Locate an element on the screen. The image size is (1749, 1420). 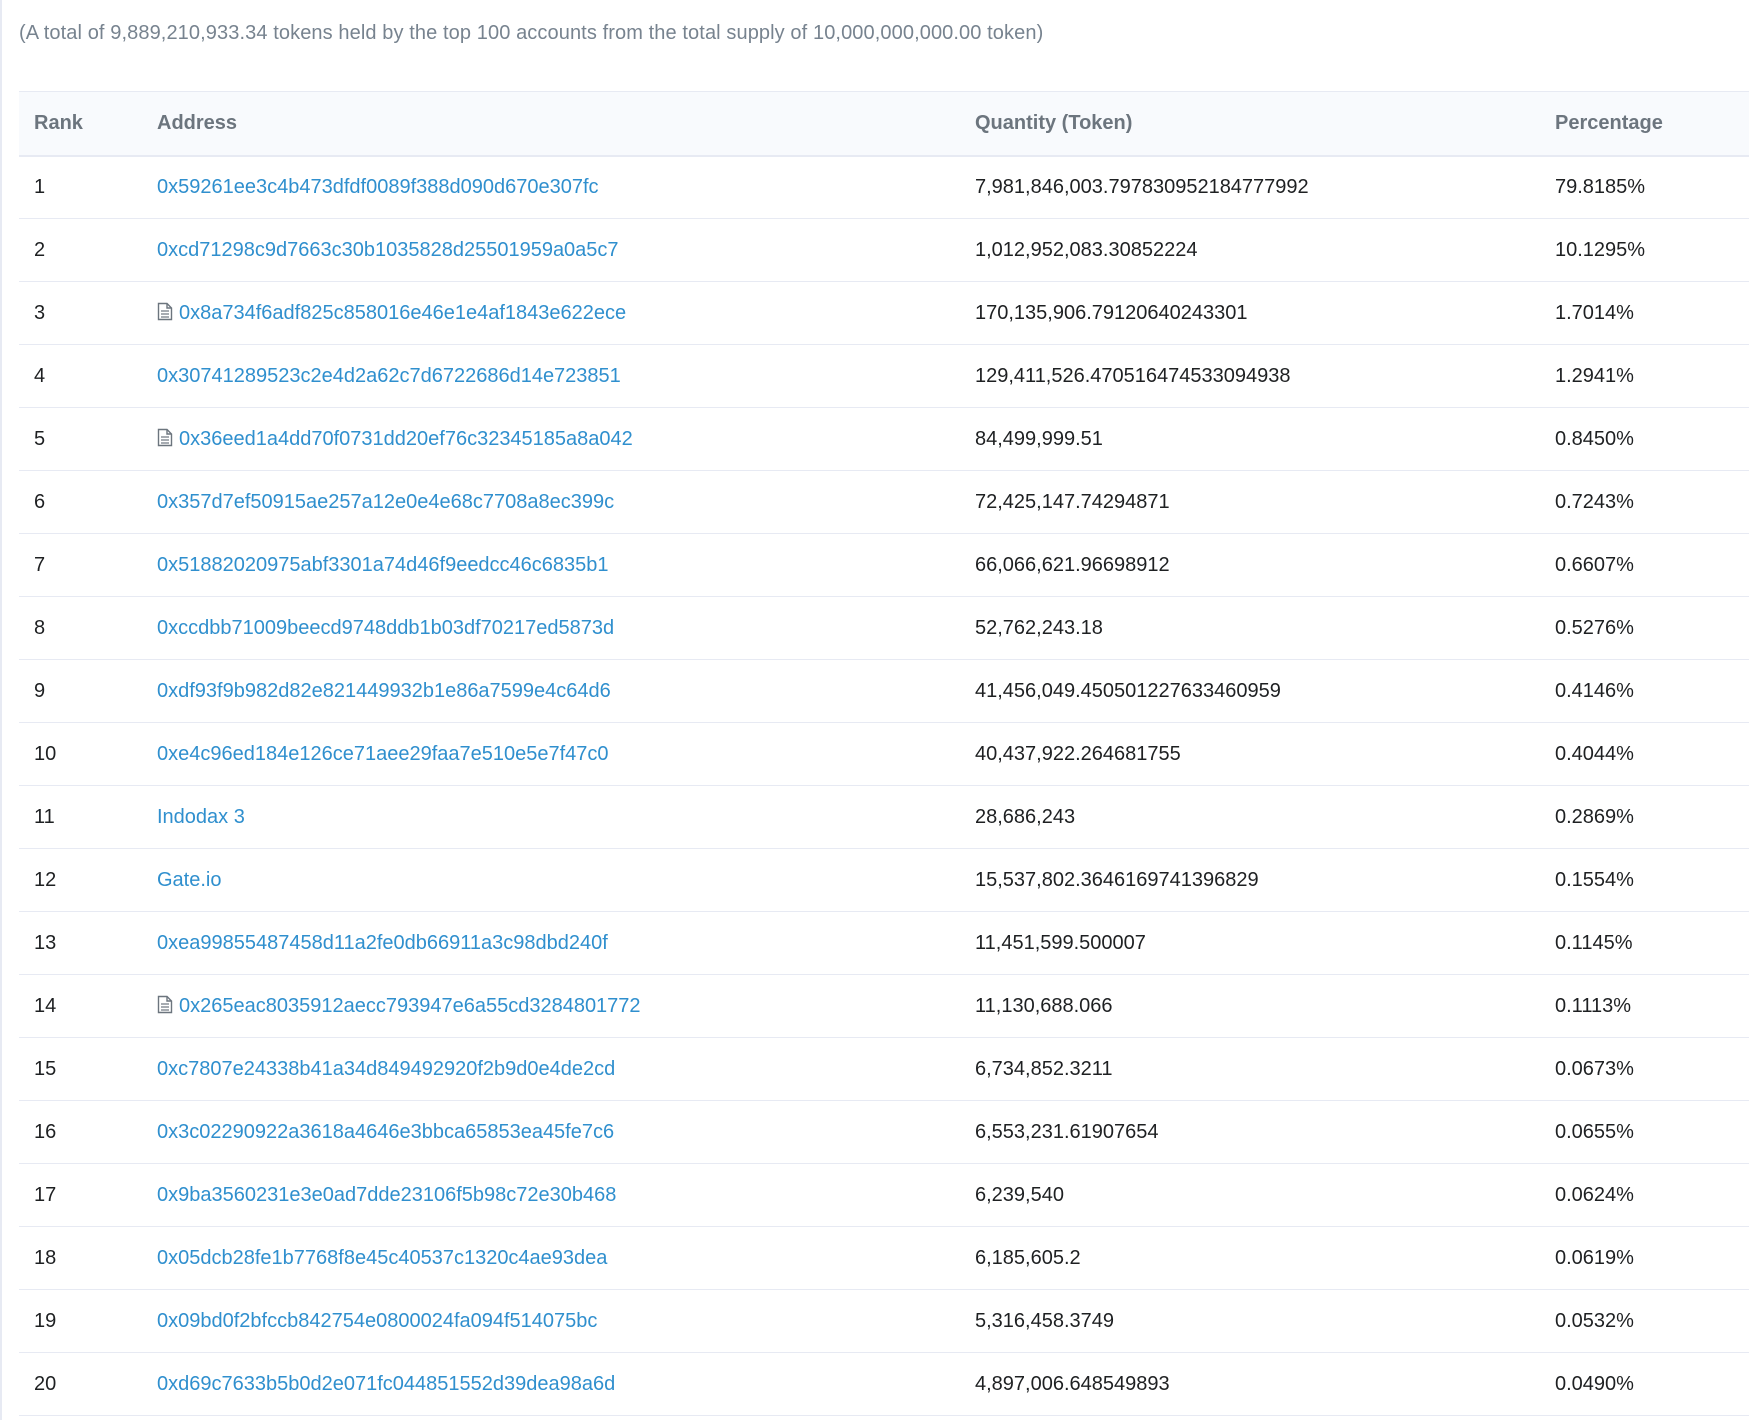
quantity-cell: 6,185,605.2 is located at coordinates (1250, 1258).